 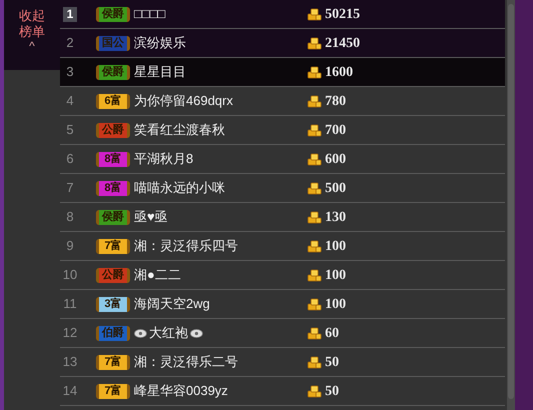 What do you see at coordinates (32, 46) in the screenshot?
I see `collapse-arrow: ^` at bounding box center [32, 46].